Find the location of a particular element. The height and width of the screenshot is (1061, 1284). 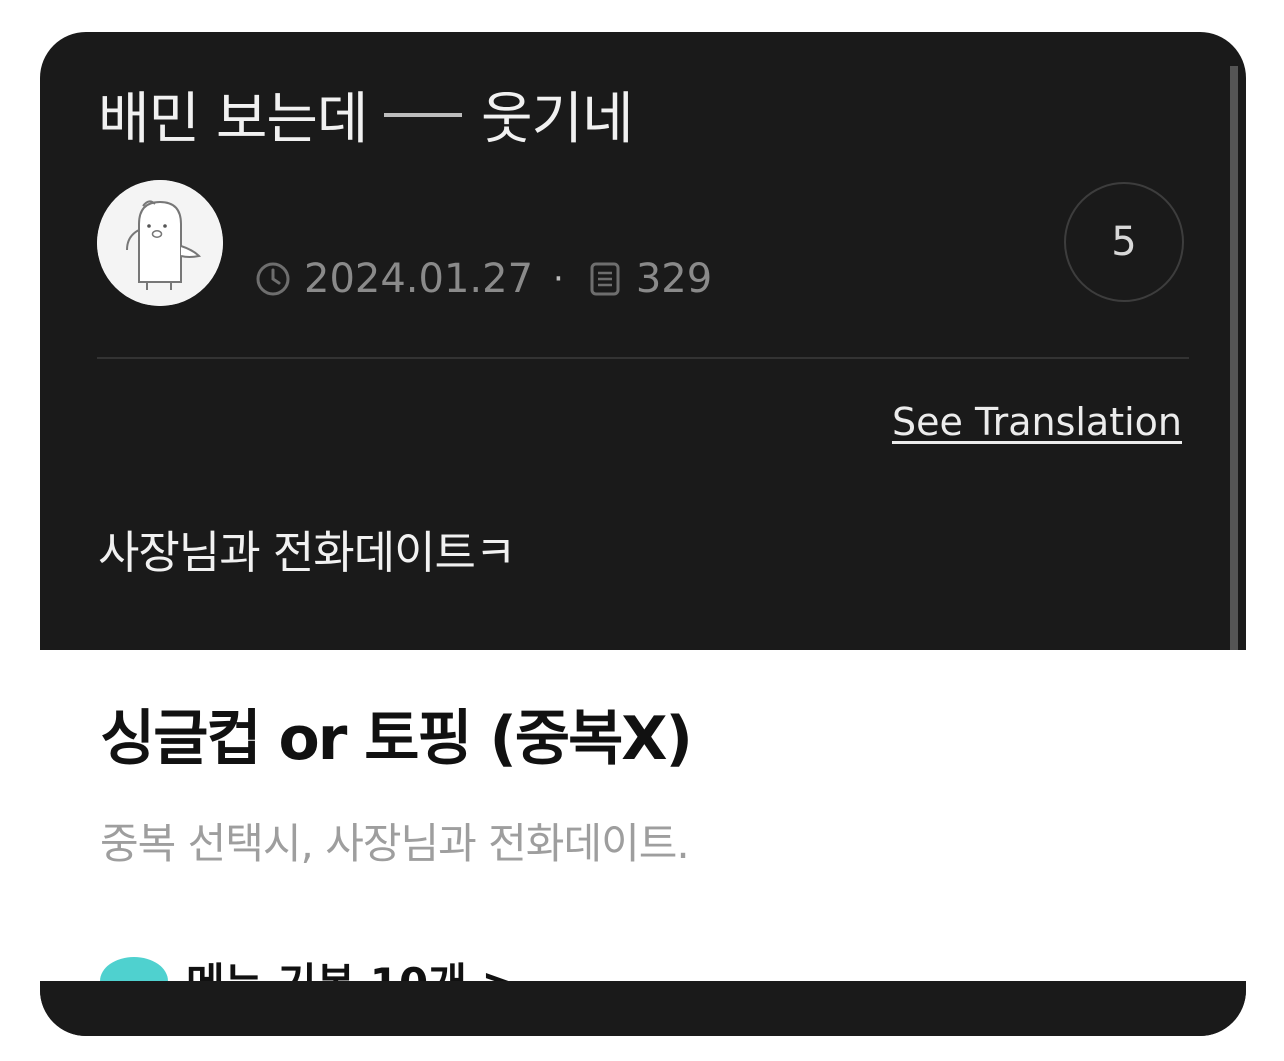

post-date: 2024.01.27 is located at coordinates (419, 279).